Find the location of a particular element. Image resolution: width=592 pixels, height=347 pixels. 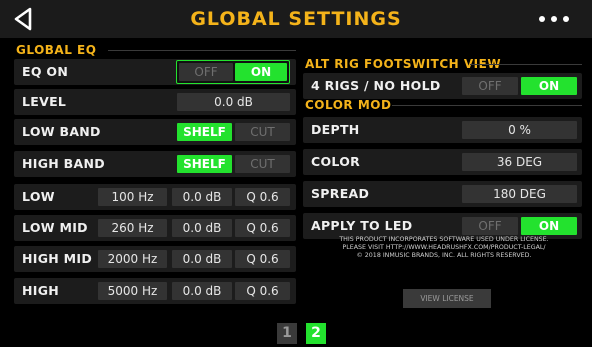

spread-label: SPREAD is located at coordinates (340, 193).